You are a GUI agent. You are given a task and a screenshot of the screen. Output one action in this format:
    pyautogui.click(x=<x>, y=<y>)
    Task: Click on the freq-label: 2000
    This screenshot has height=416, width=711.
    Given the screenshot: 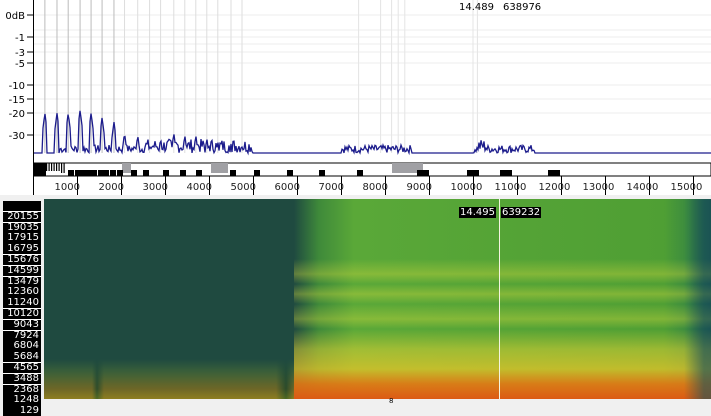 What is the action you would take?
    pyautogui.click(x=111, y=187)
    